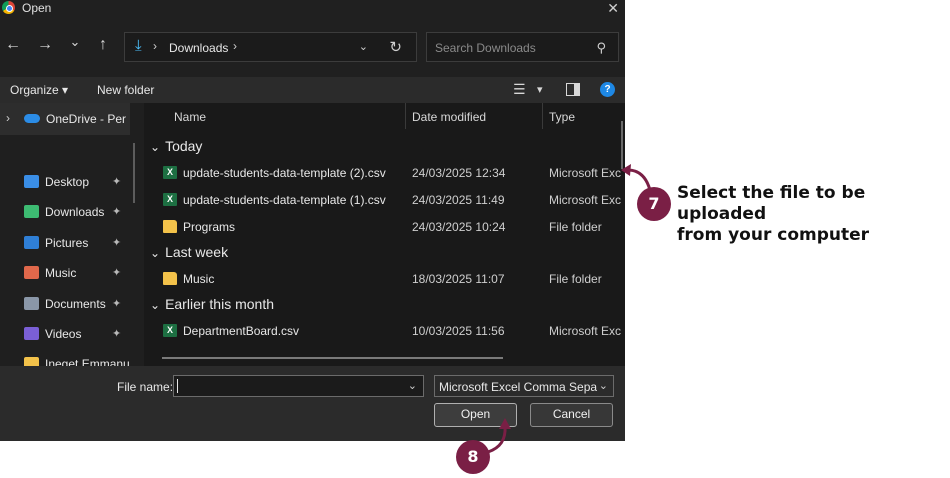 This screenshot has width=950, height=478. Describe the element at coordinates (177, 386) in the screenshot. I see `text-caret` at that location.